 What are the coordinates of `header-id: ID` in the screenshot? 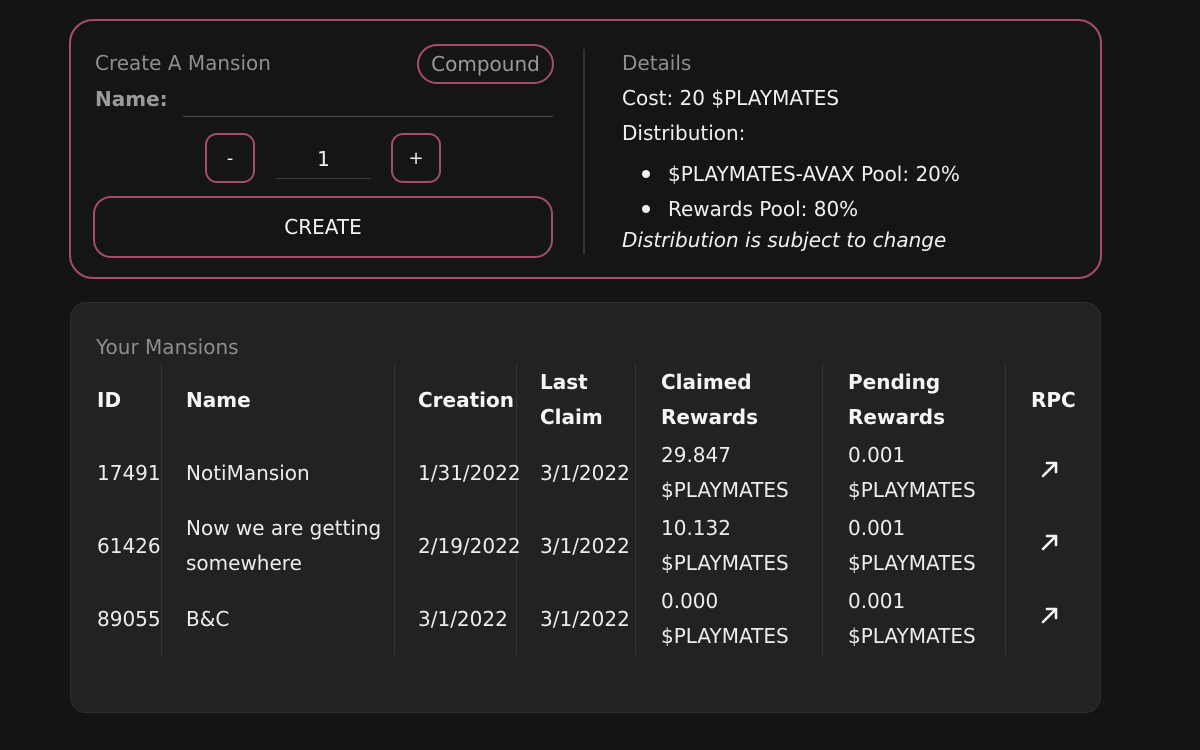 It's located at (109, 400).